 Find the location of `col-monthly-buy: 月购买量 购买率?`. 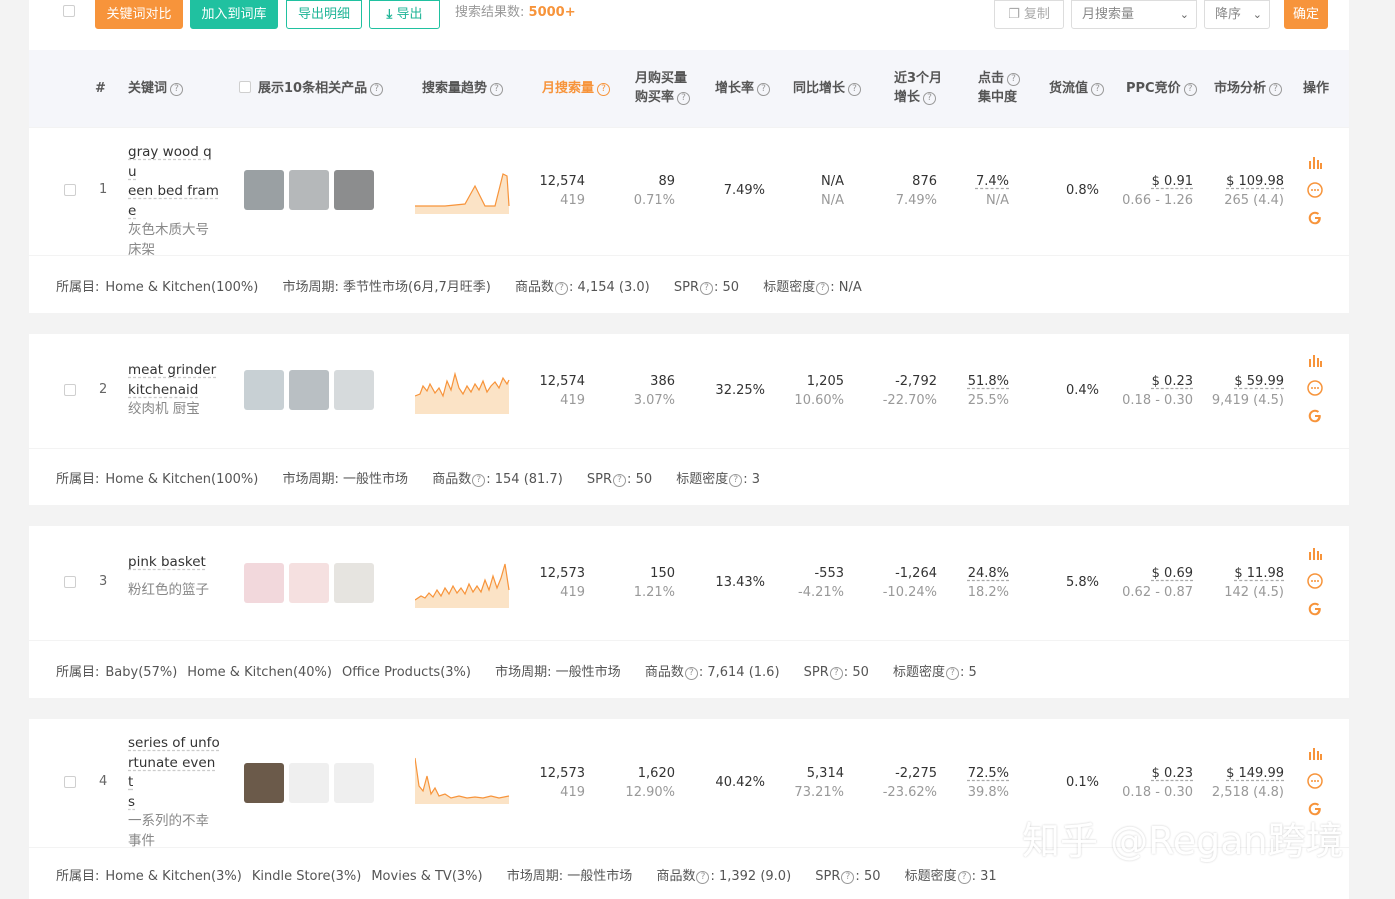

col-monthly-buy: 月购买量 购买率? is located at coordinates (663, 88).